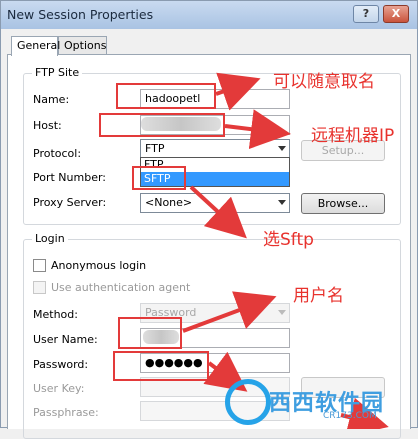 The image size is (418, 439). Describe the element at coordinates (70, 202) in the screenshot. I see `proxy-server-label: Proxy Server:` at that location.